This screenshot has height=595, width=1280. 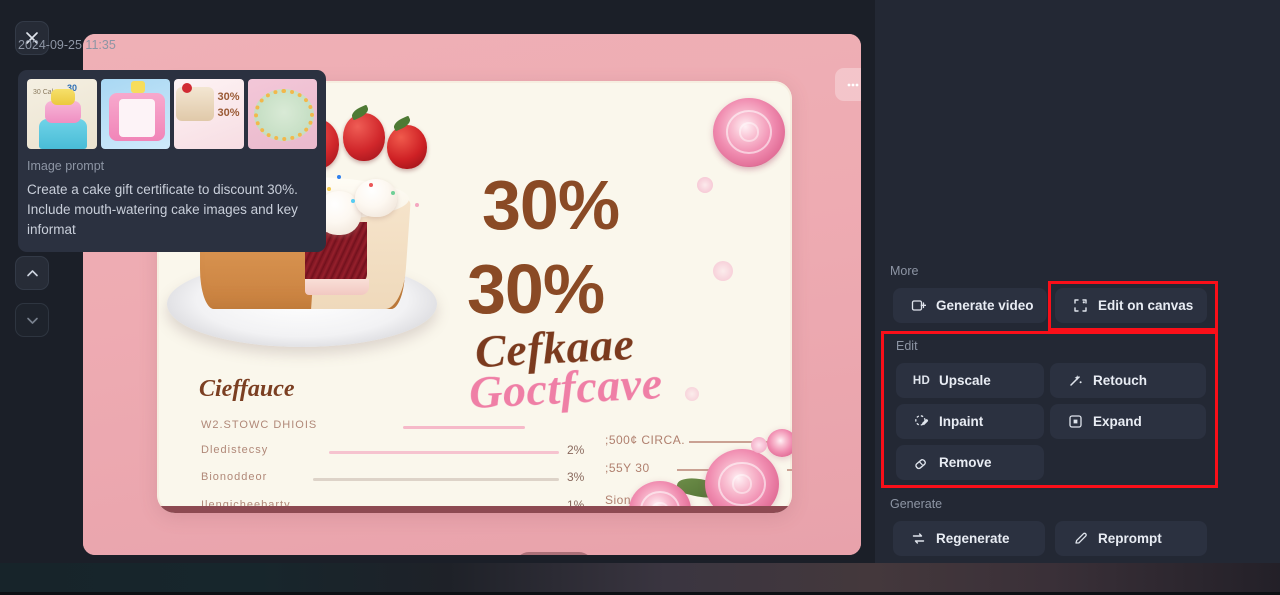 I want to click on chevron-up-icon, so click(x=32, y=272).